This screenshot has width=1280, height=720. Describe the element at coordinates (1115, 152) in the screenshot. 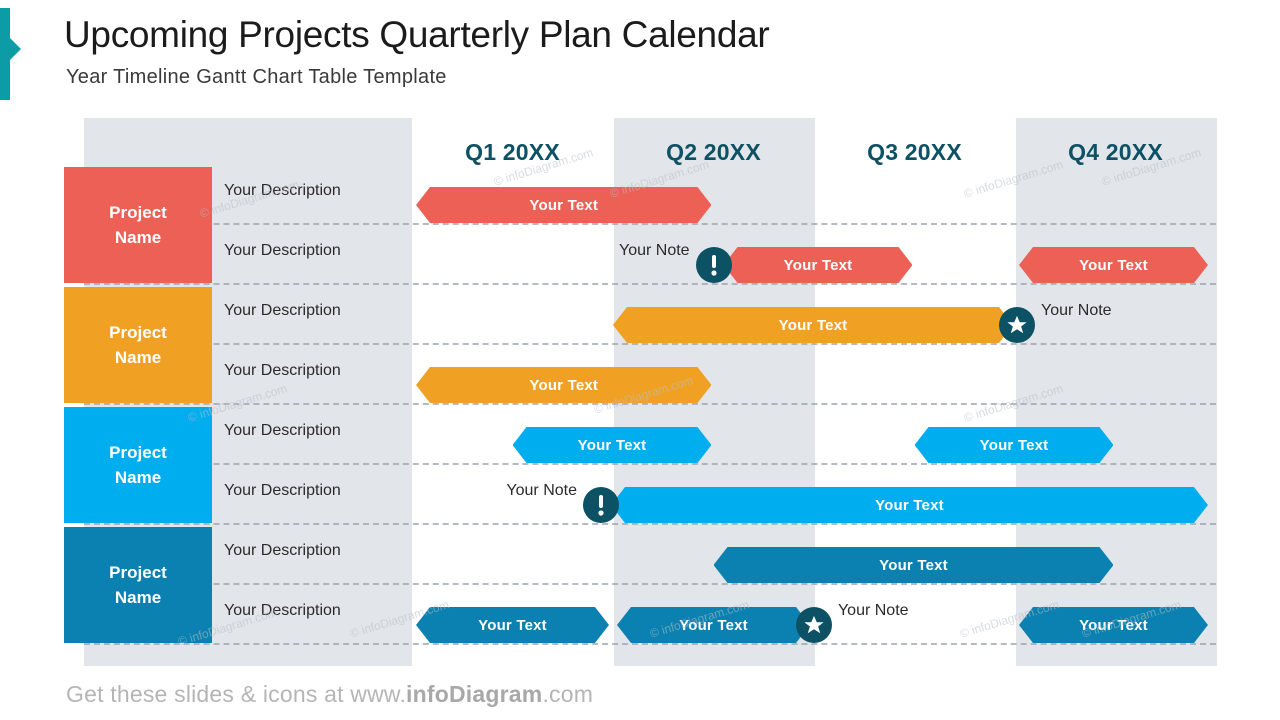

I see `quarter-header-4: Q4 20XX` at that location.